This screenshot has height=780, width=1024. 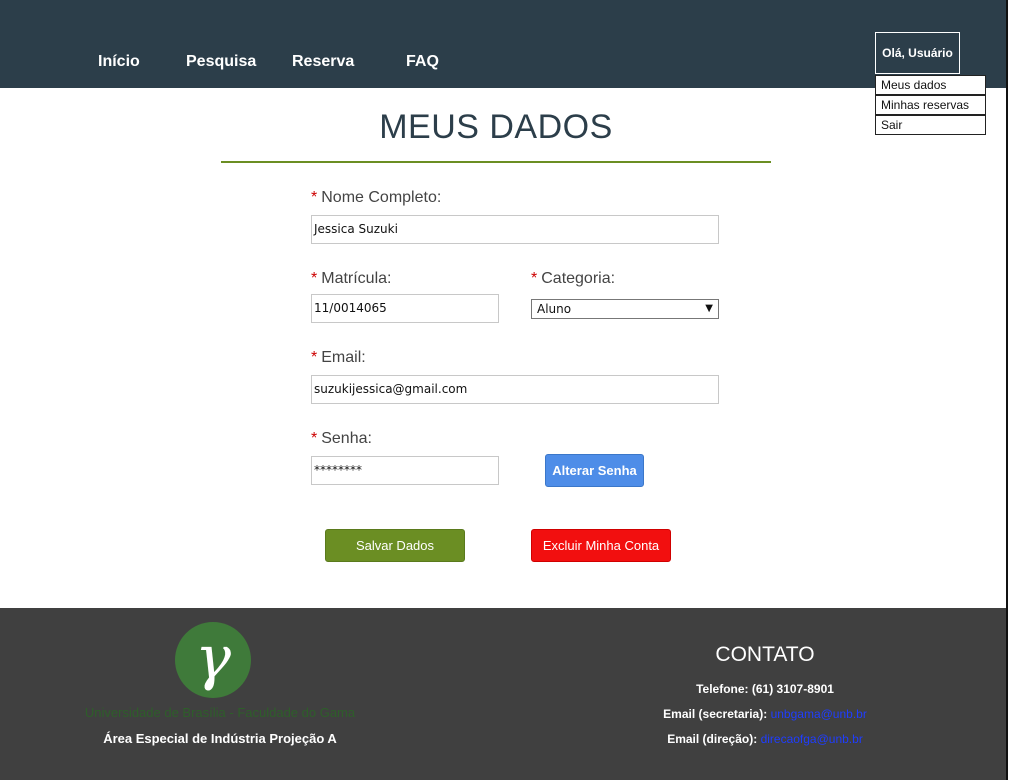 I want to click on email-label: * Email:, so click(x=338, y=357).